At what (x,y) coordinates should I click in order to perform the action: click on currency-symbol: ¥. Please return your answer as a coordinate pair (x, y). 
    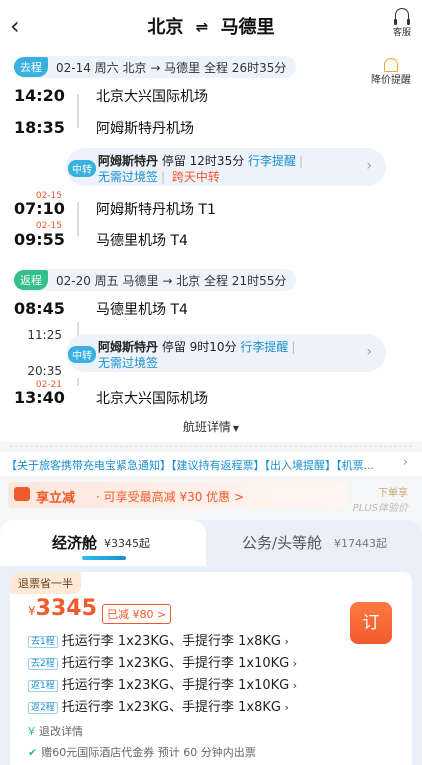
    Looking at the image, I should click on (32, 611).